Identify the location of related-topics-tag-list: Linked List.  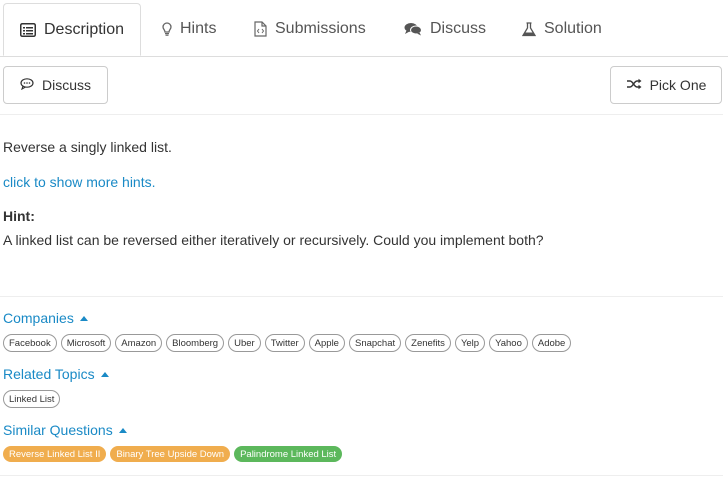
(32, 399).